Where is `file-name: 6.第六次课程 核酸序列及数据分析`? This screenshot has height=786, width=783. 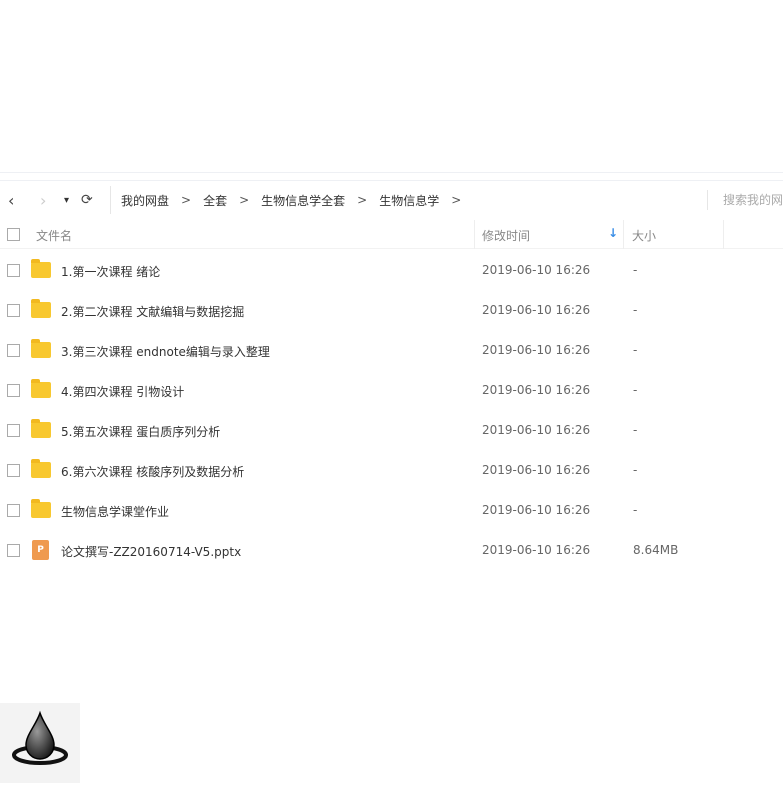 file-name: 6.第六次课程 核酸序列及数据分析 is located at coordinates (152, 471).